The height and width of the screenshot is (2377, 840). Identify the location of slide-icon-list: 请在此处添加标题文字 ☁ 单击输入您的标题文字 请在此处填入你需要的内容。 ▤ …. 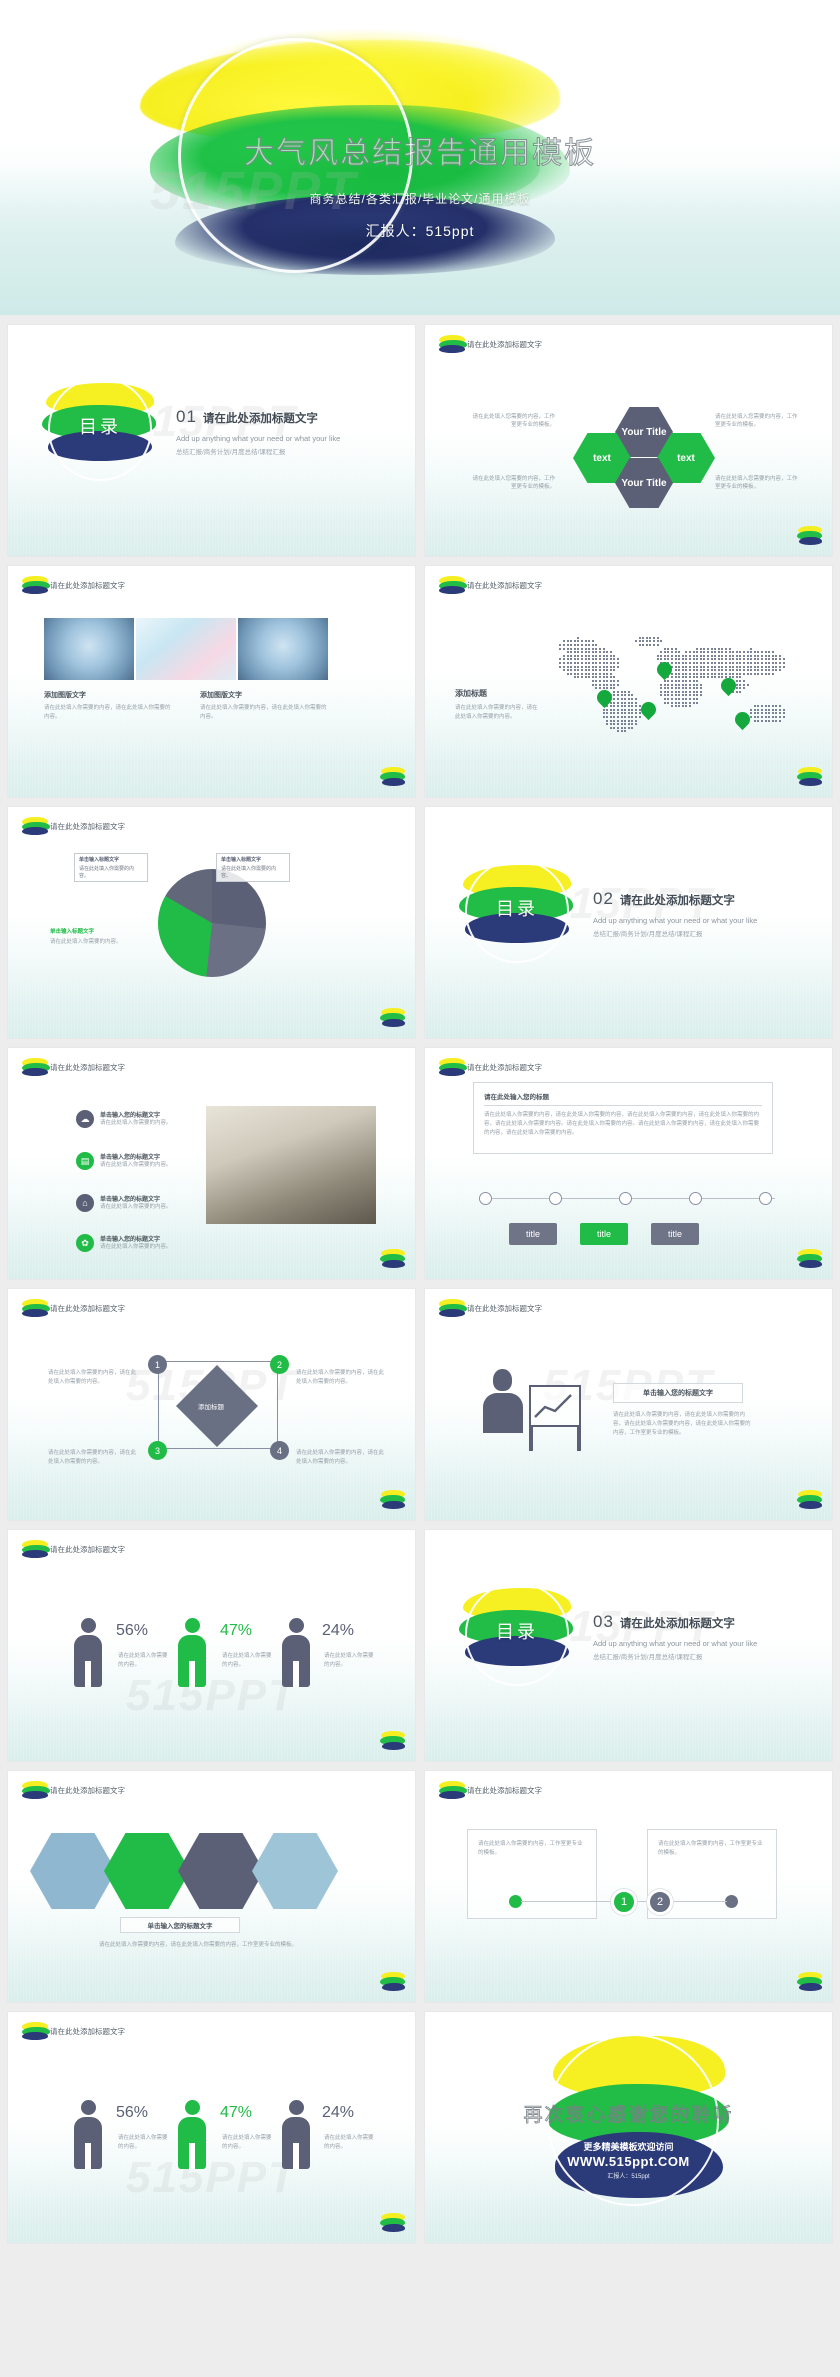
(211, 1163).